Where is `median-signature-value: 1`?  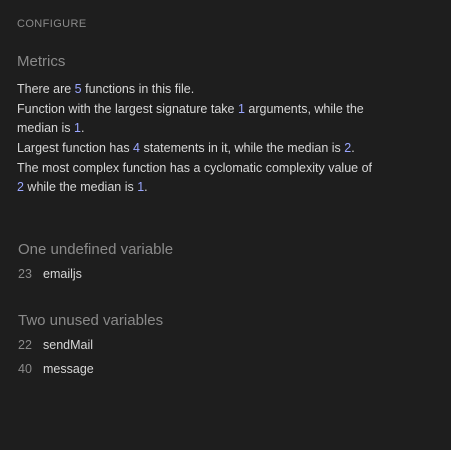
median-signature-value: 1 is located at coordinates (77, 128).